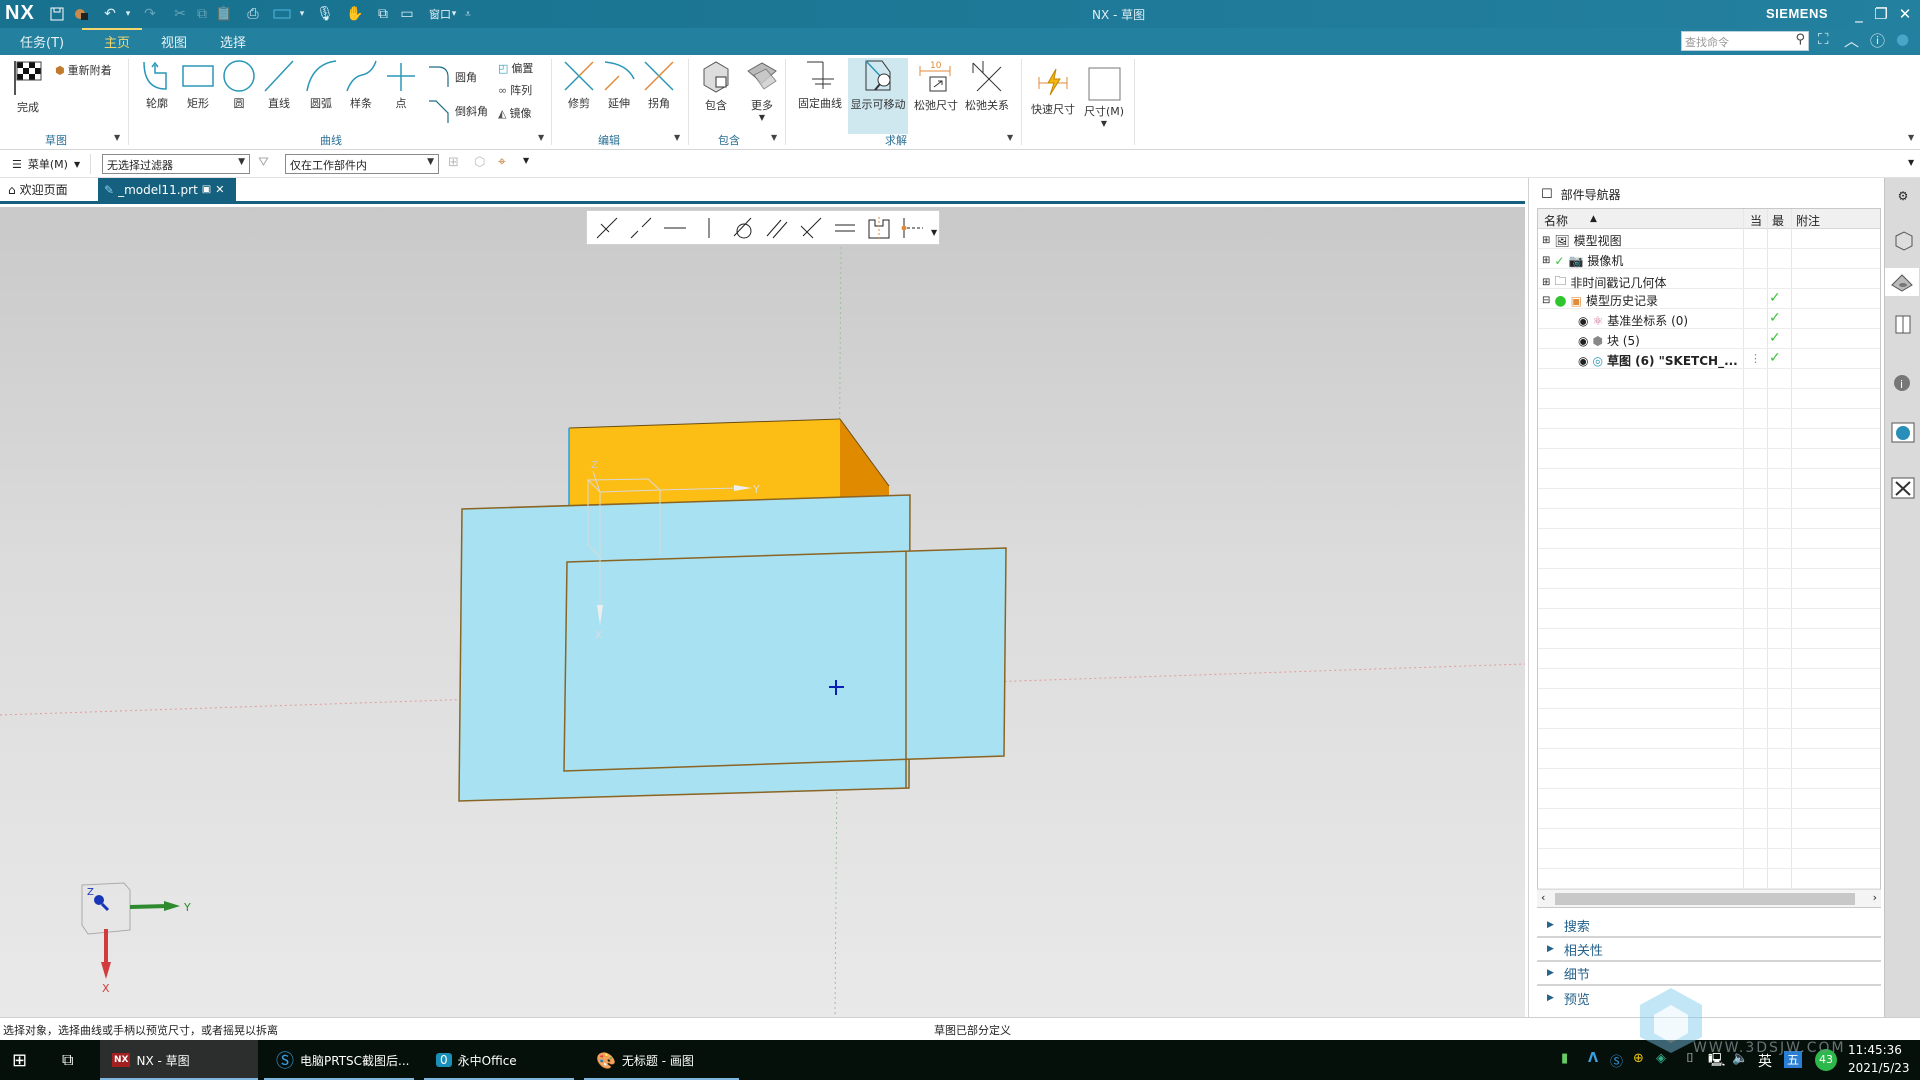 This screenshot has height=1080, width=1920. I want to click on equal-length-icon, so click(845, 228).